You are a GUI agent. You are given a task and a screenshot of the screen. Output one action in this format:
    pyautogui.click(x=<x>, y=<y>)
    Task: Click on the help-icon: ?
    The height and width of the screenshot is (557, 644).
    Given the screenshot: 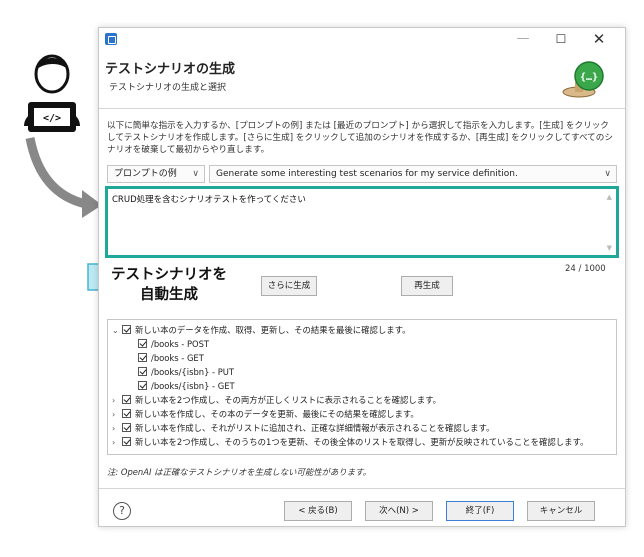 What is the action you would take?
    pyautogui.click(x=122, y=511)
    